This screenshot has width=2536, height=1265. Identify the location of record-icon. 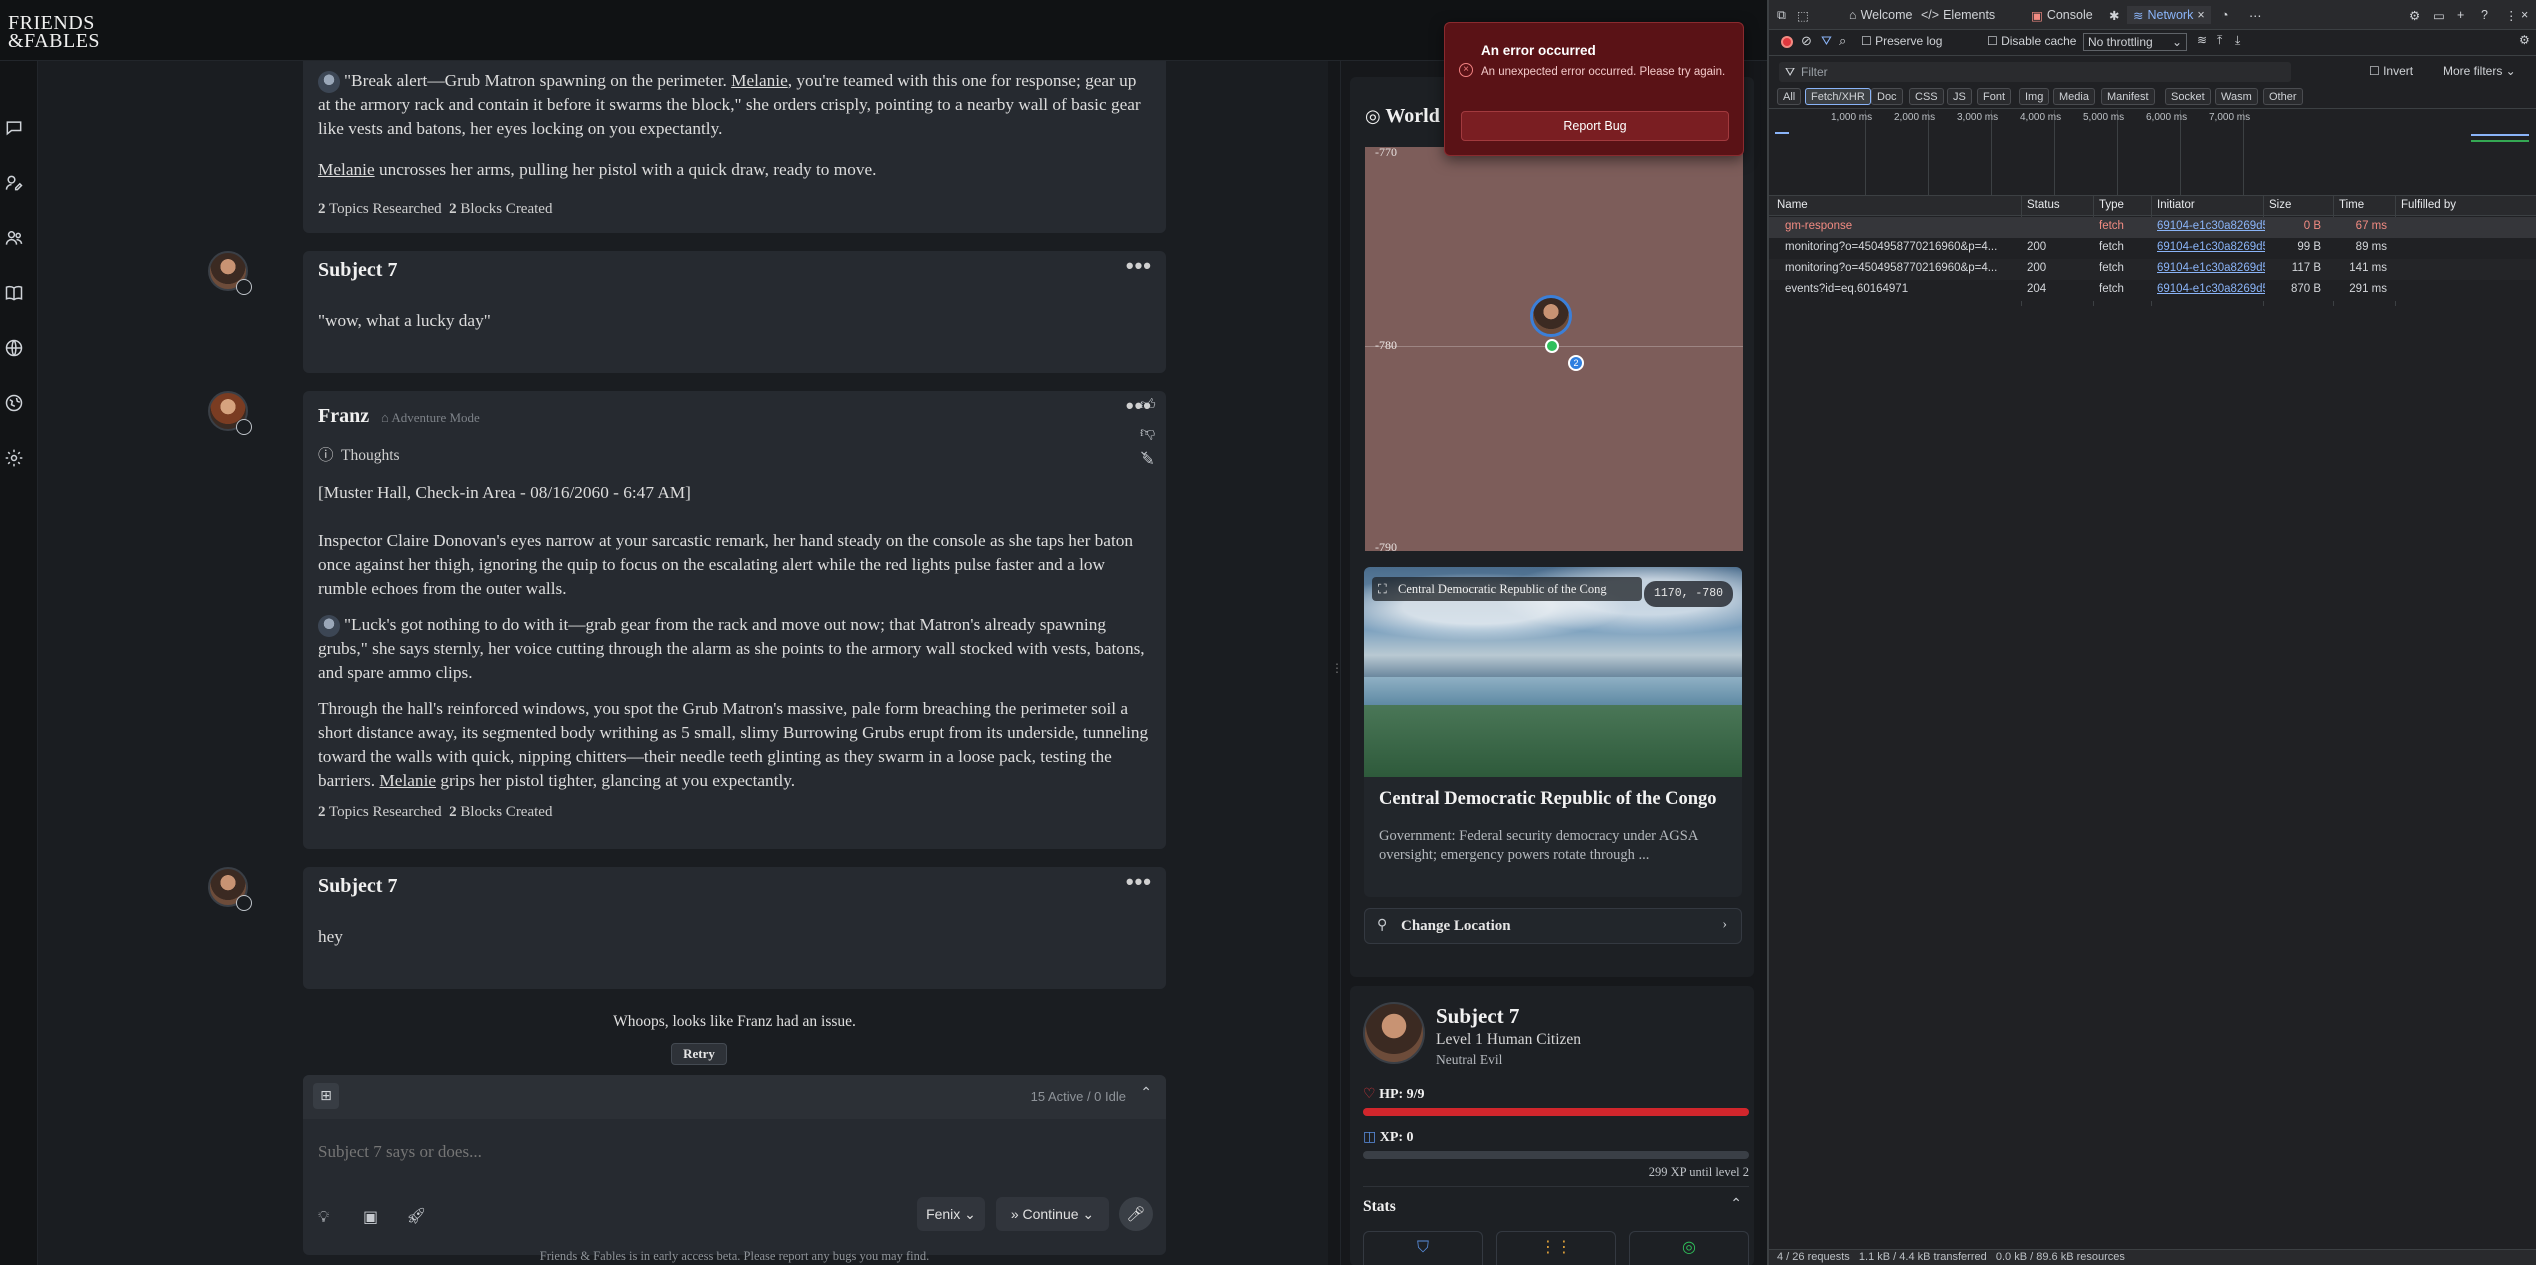
(1787, 42).